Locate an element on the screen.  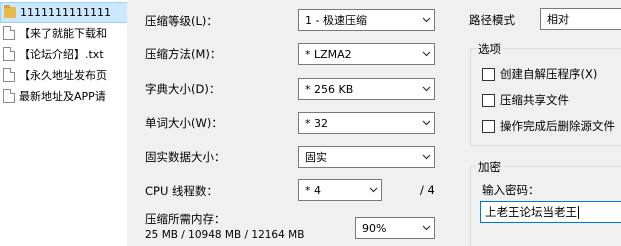
file-name: 1111111111111 is located at coordinates (65, 12).